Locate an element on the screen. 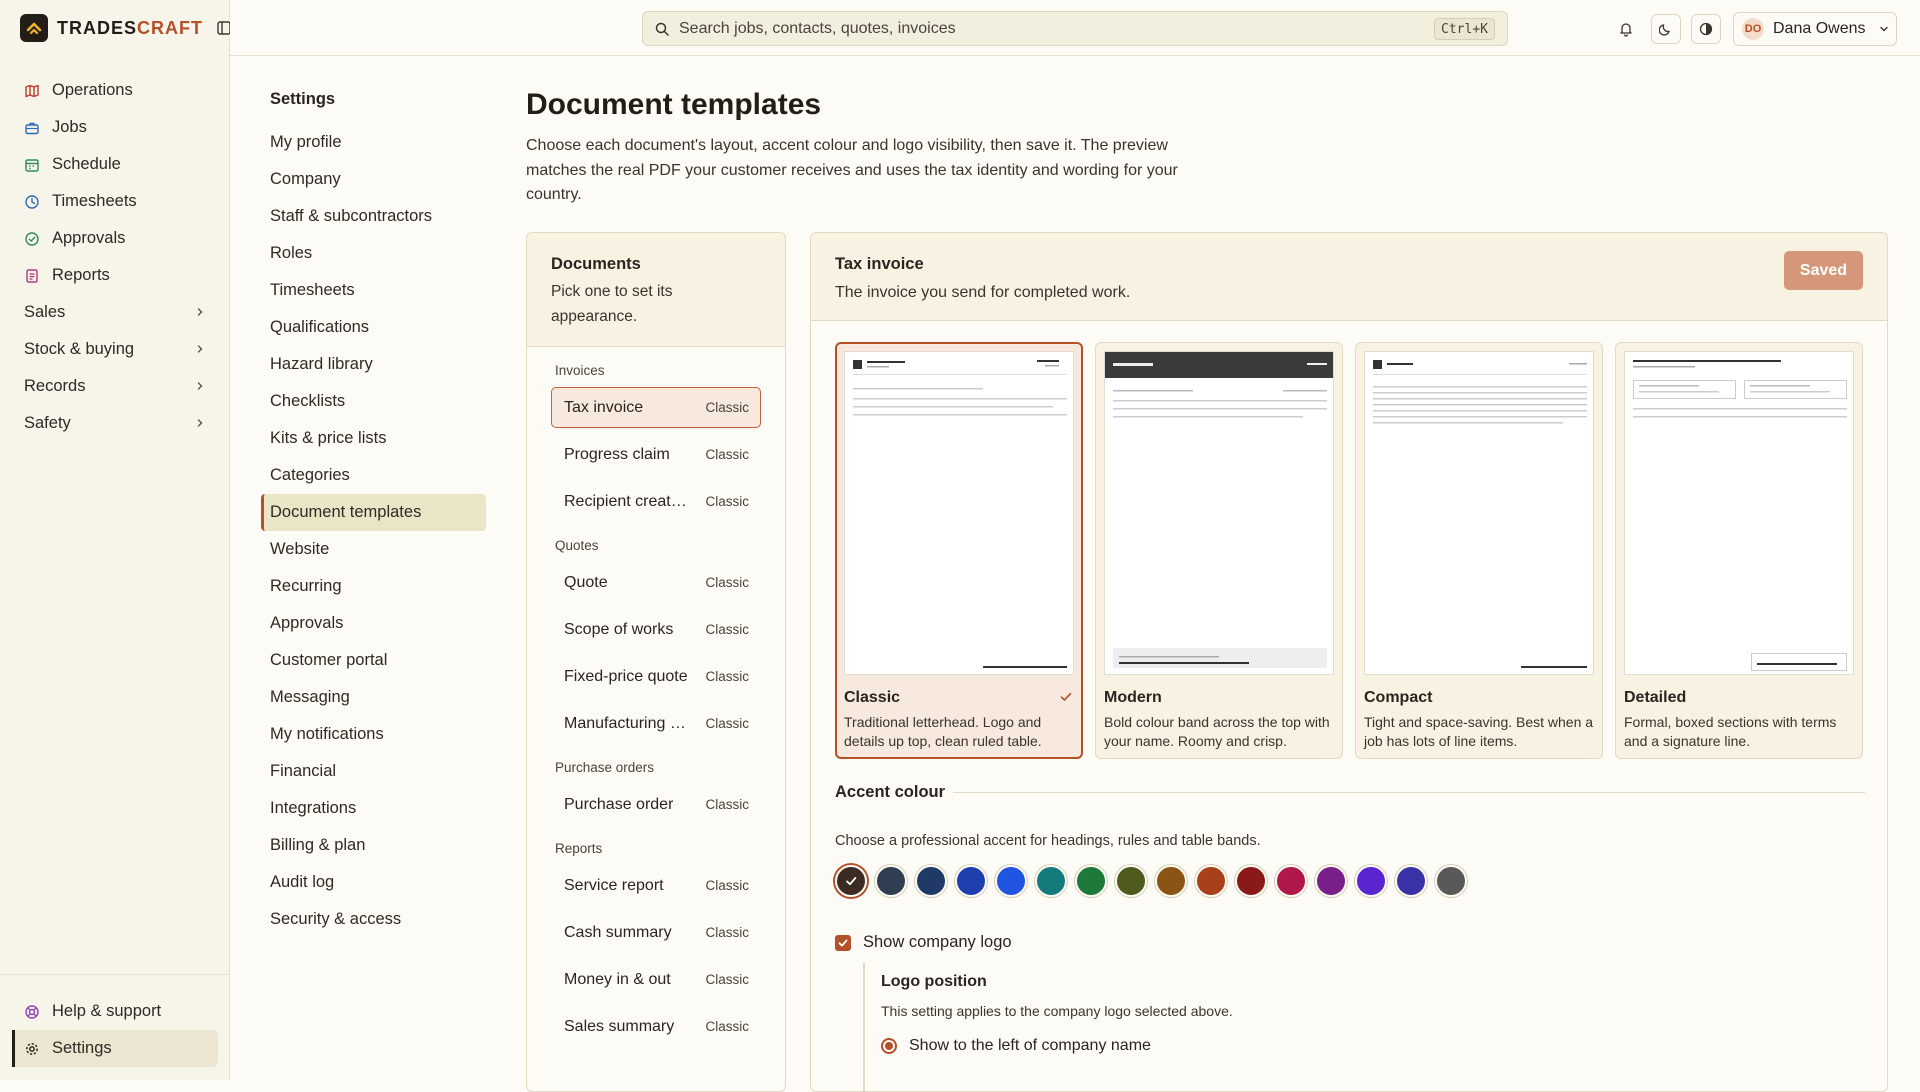  logo-position-option: Show to the left of company name is located at coordinates (1057, 1046).